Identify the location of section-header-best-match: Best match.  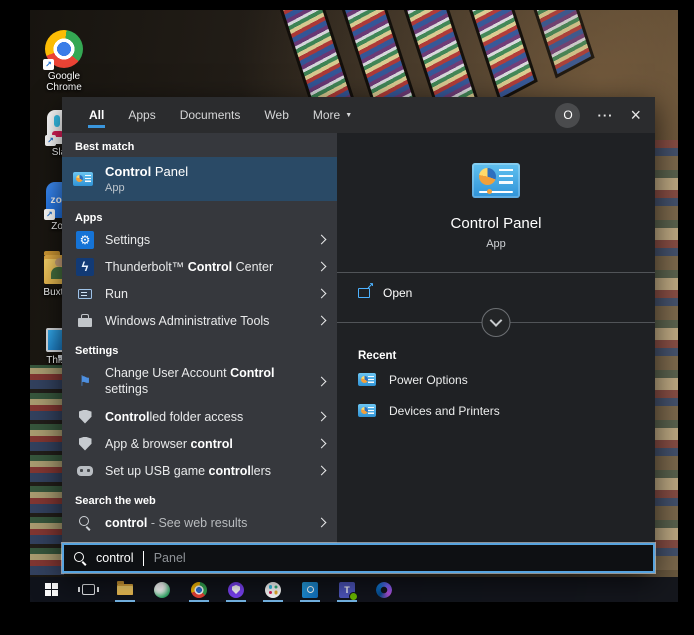
(105, 147).